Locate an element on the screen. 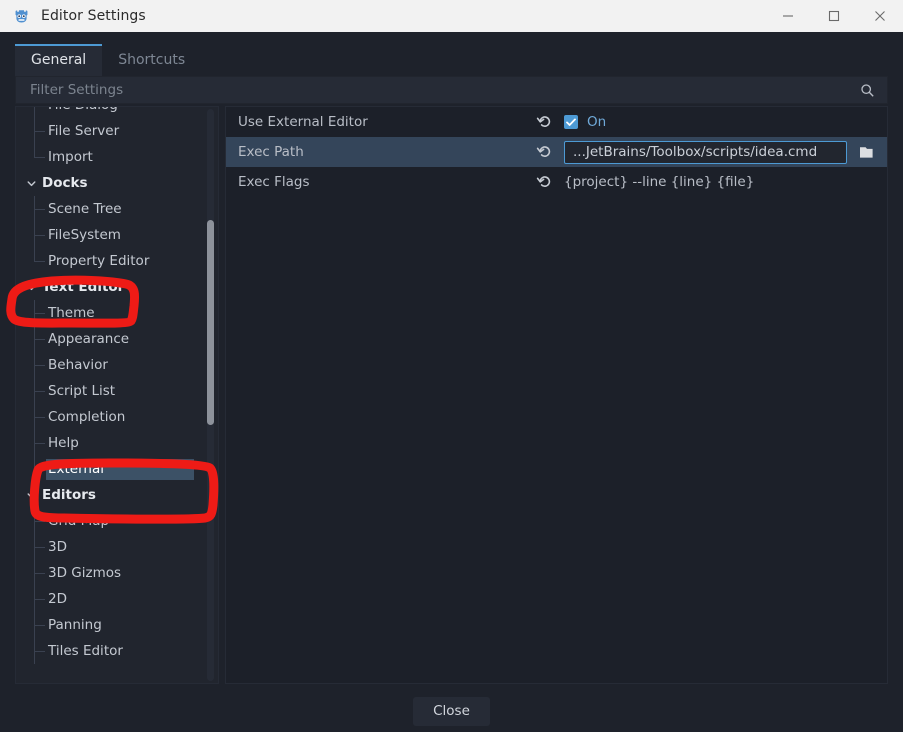 The width and height of the screenshot is (903, 732). sidebar-item-behavior: Behavior is located at coordinates (117, 365).